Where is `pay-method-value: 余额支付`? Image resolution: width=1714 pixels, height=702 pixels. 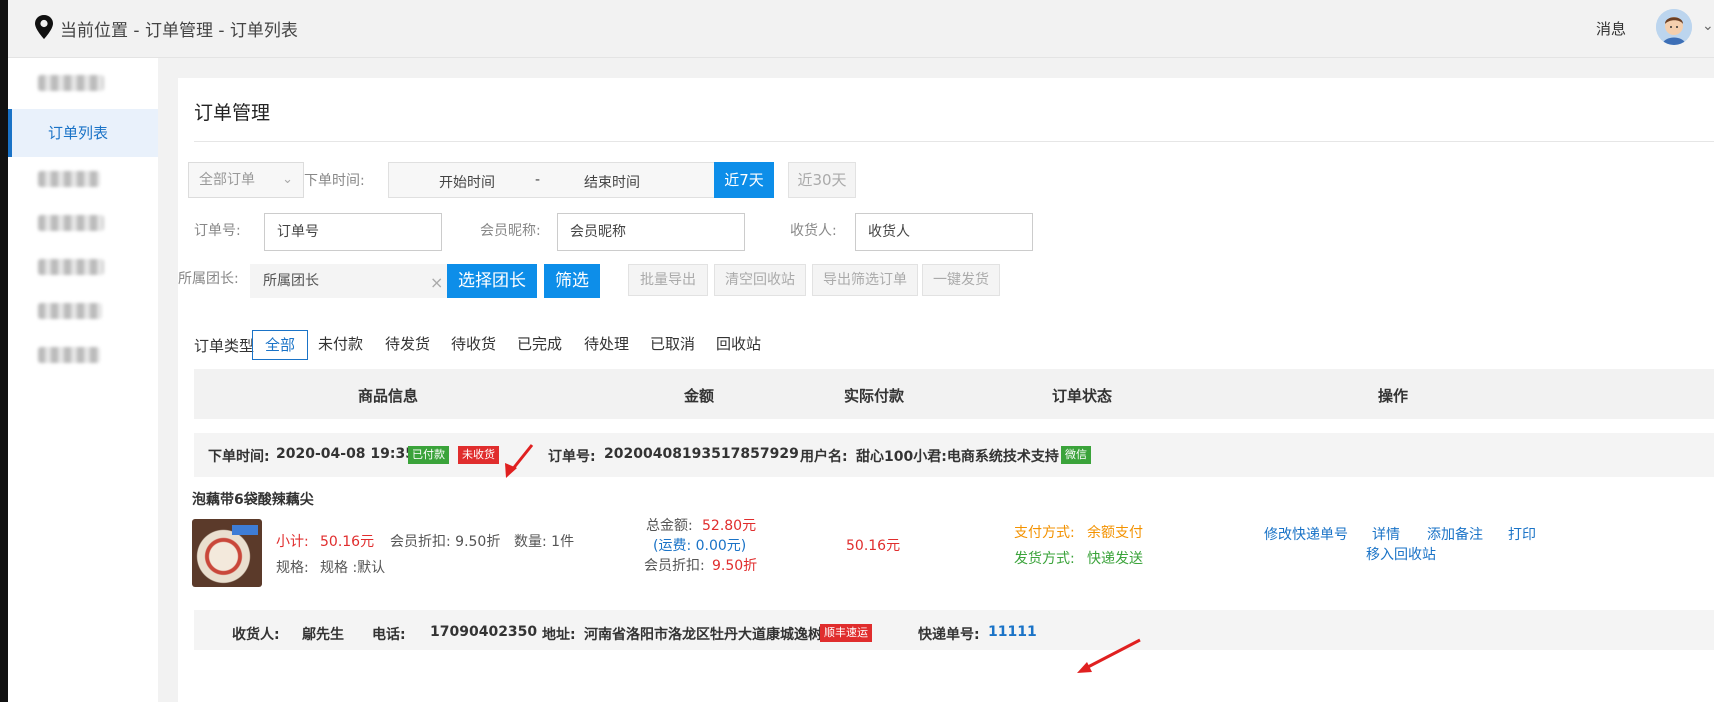 pay-method-value: 余额支付 is located at coordinates (1115, 533).